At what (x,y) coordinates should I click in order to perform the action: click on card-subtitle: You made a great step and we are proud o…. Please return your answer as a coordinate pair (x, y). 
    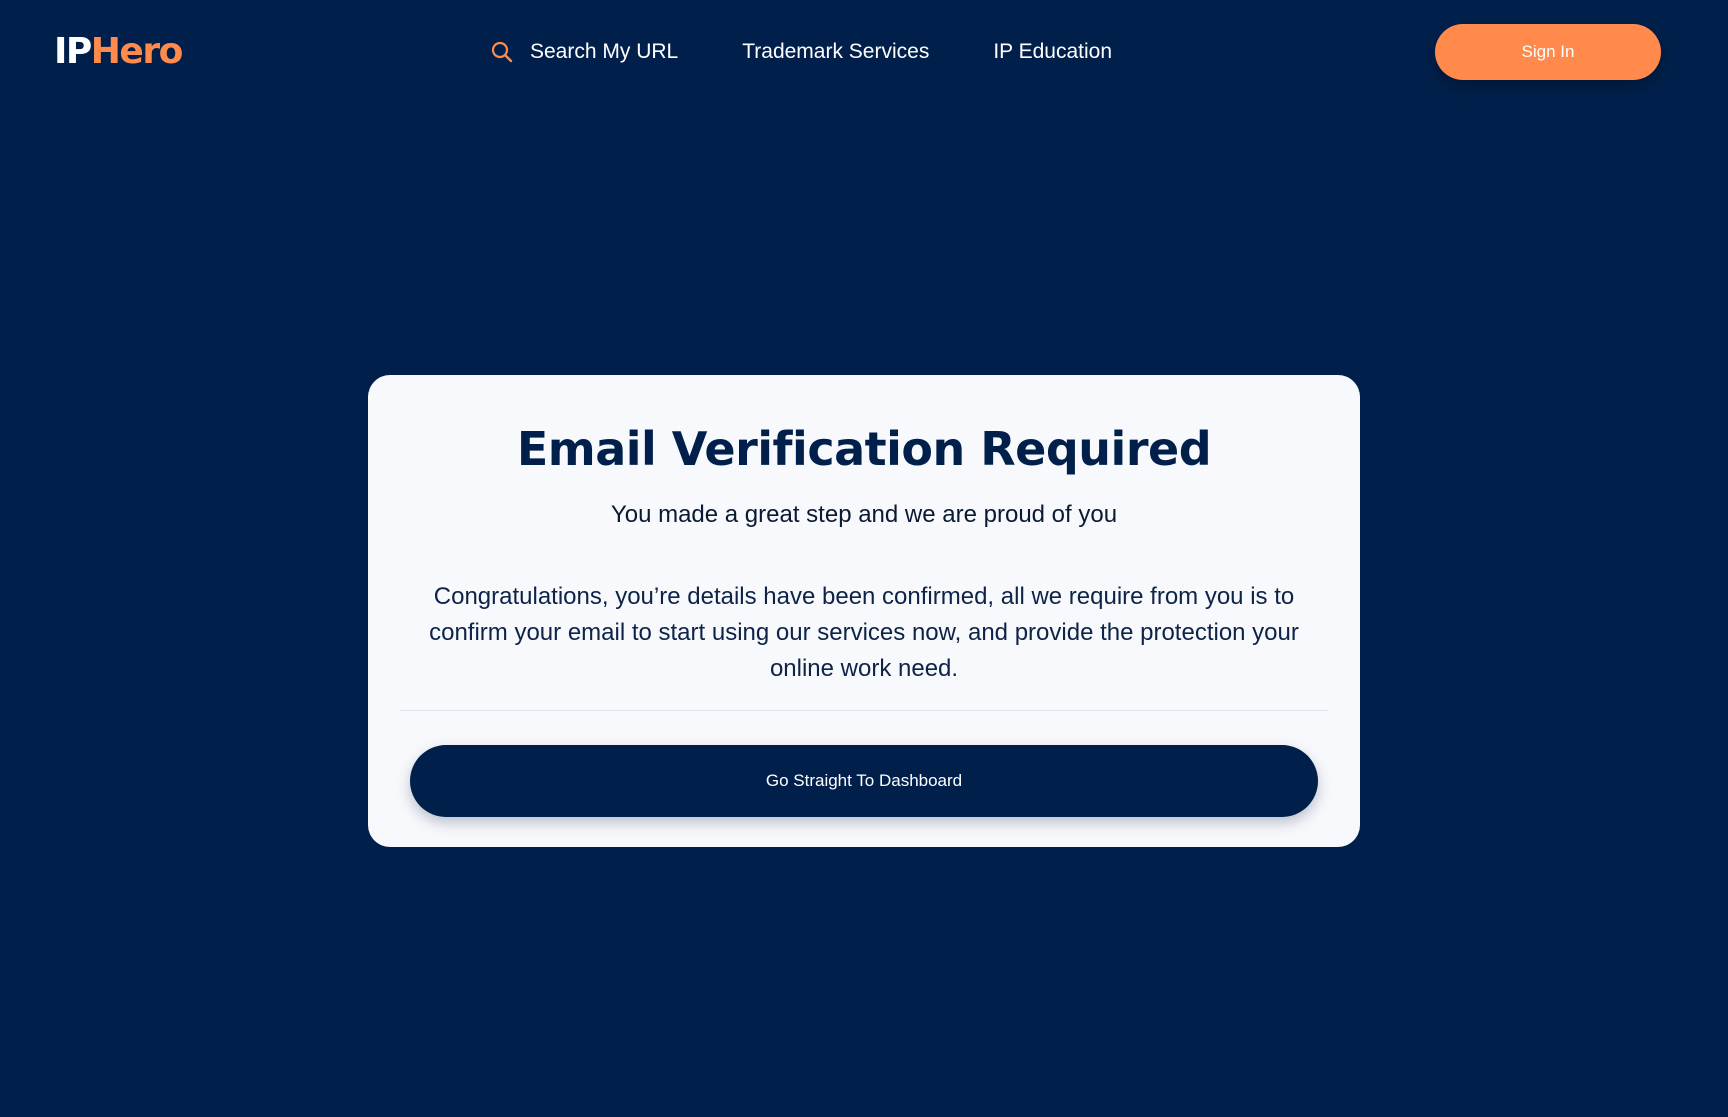
    Looking at the image, I should click on (864, 514).